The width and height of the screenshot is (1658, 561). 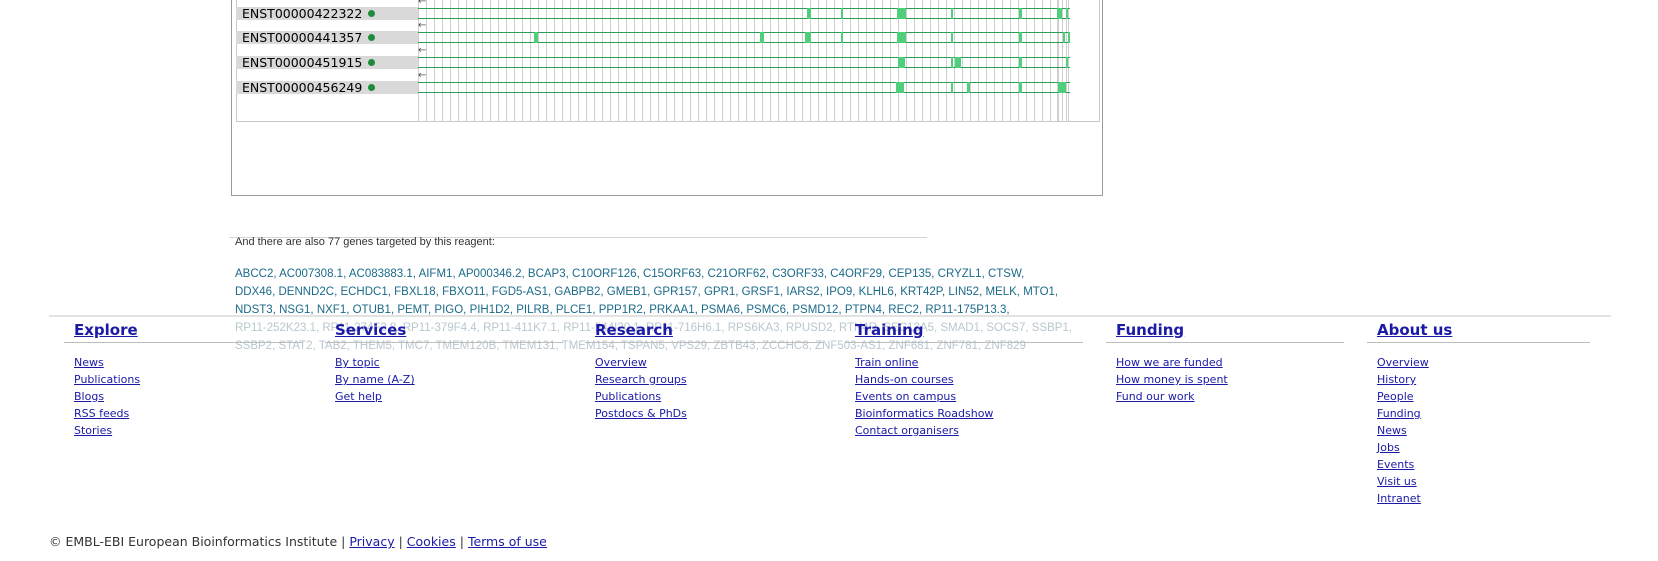 What do you see at coordinates (101, 413) in the screenshot?
I see `footer-link: RSS feeds` at bounding box center [101, 413].